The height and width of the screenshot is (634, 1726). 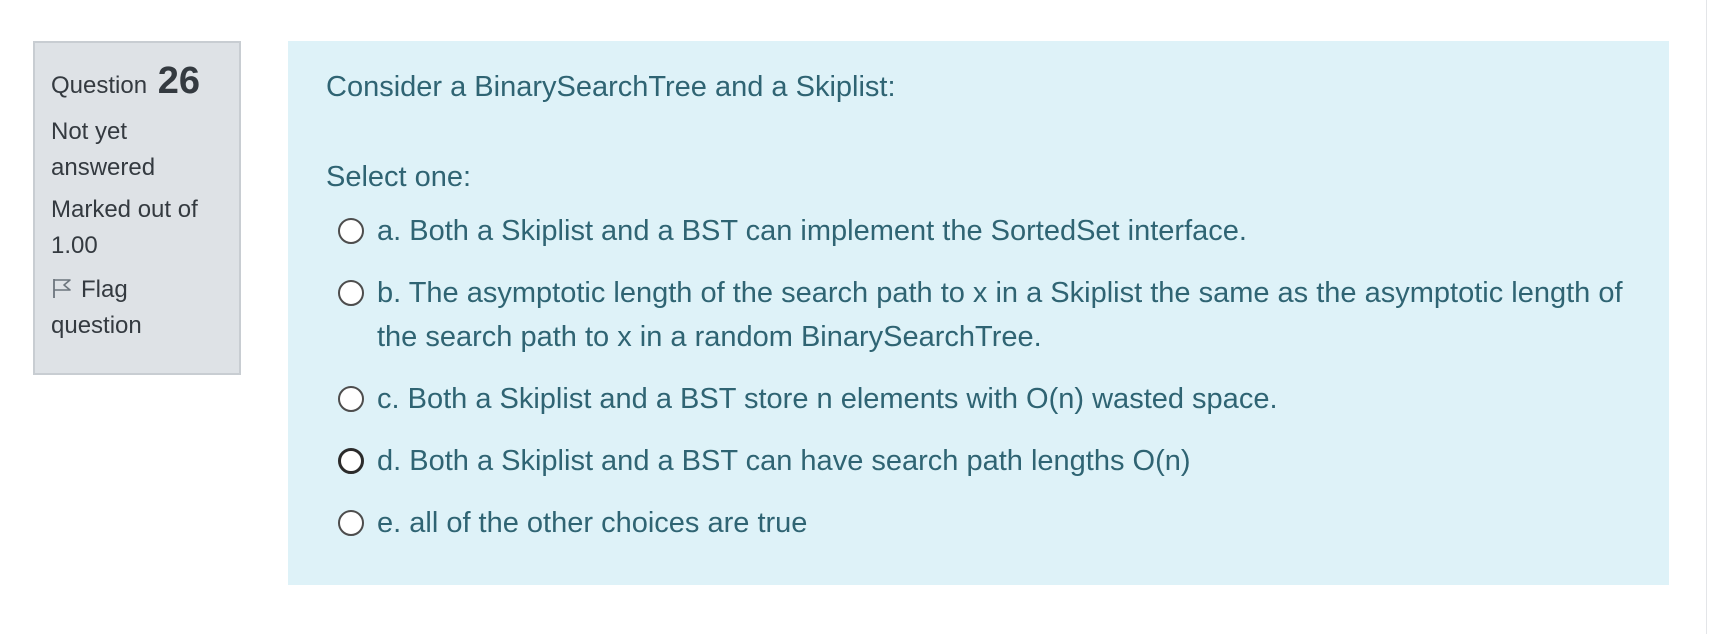 I want to click on question-grade: Marked out of 1.00, so click(x=124, y=228).